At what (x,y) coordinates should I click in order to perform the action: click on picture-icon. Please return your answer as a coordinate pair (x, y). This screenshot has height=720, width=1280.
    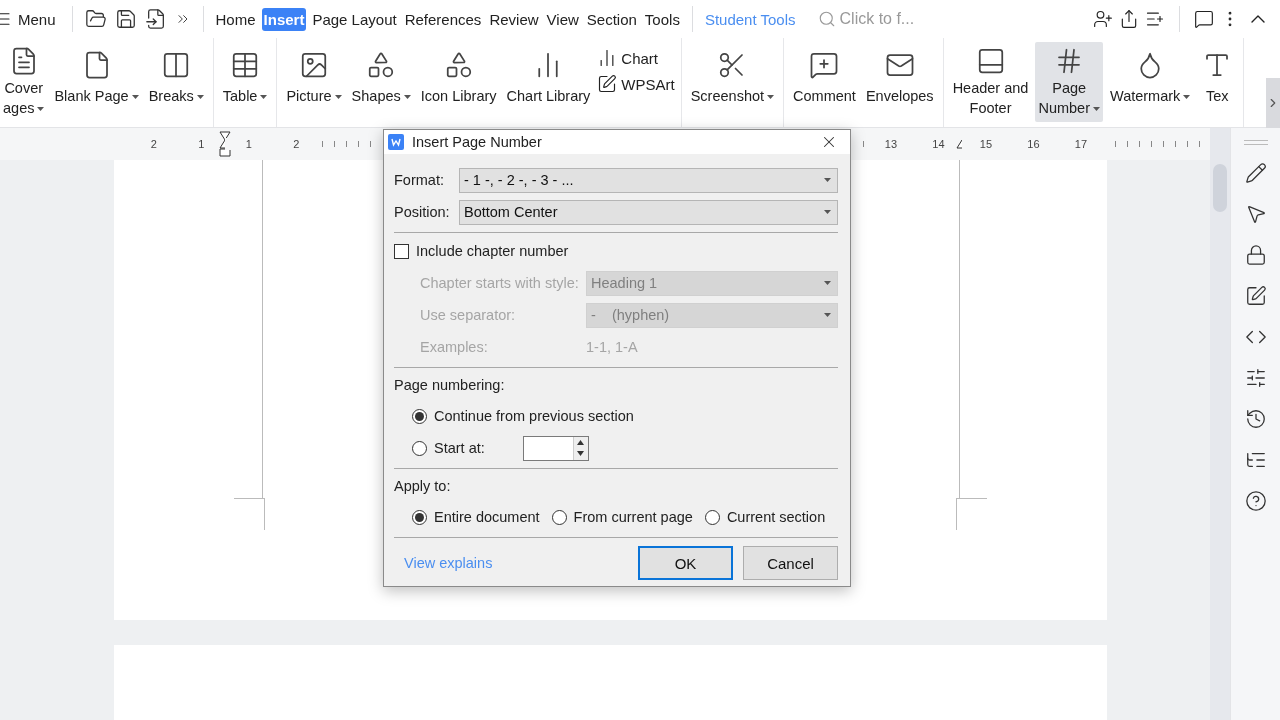
    Looking at the image, I should click on (314, 65).